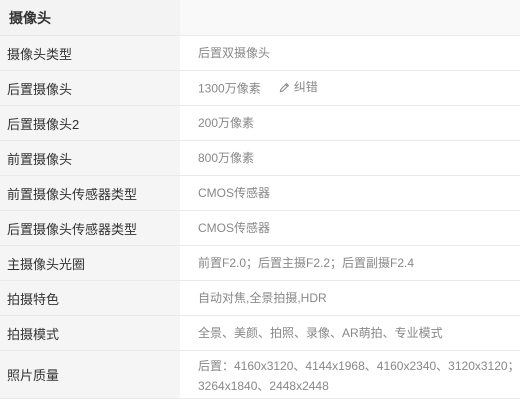  I want to click on spec-value: 800万像素, so click(350, 158).